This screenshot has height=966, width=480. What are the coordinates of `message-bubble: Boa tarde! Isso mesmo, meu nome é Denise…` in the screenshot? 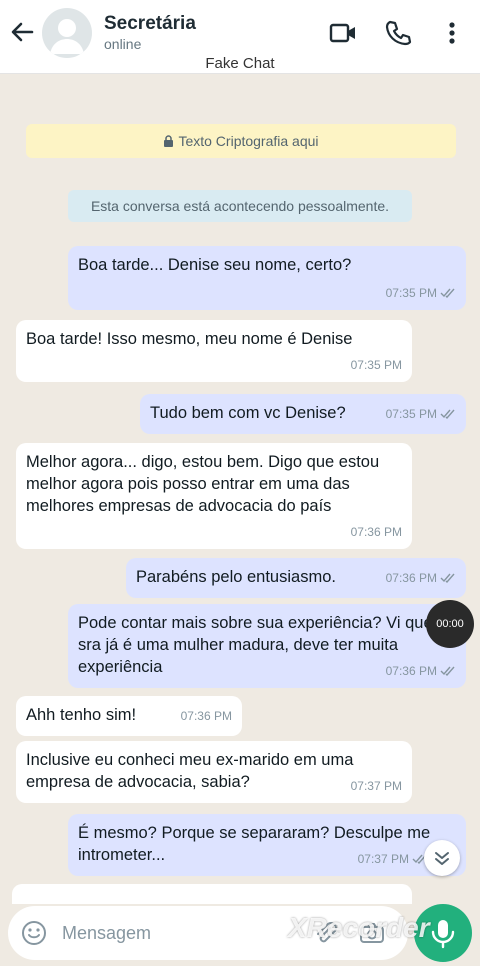 It's located at (214, 351).